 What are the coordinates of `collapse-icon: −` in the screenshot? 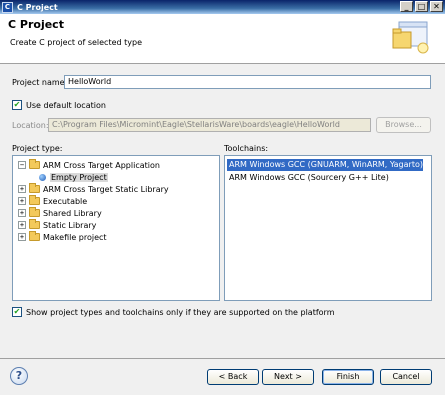 It's located at (22, 165).